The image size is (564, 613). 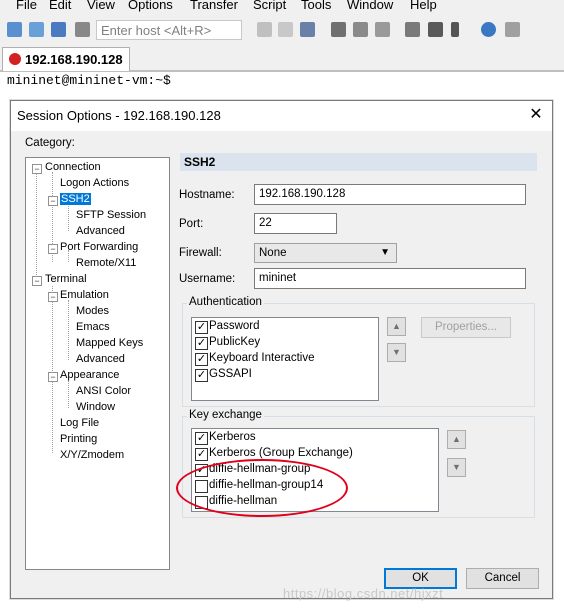 What do you see at coordinates (358, 162) in the screenshot?
I see `section-title: SSH2` at bounding box center [358, 162].